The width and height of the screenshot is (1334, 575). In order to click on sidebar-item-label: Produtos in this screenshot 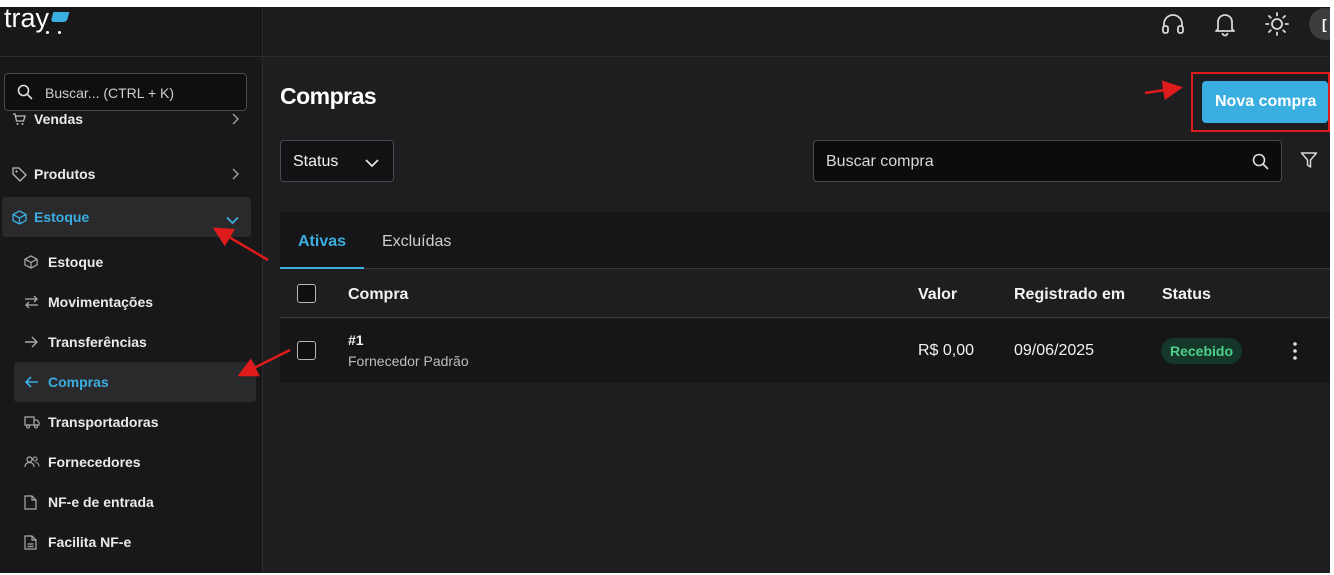, I will do `click(65, 174)`.